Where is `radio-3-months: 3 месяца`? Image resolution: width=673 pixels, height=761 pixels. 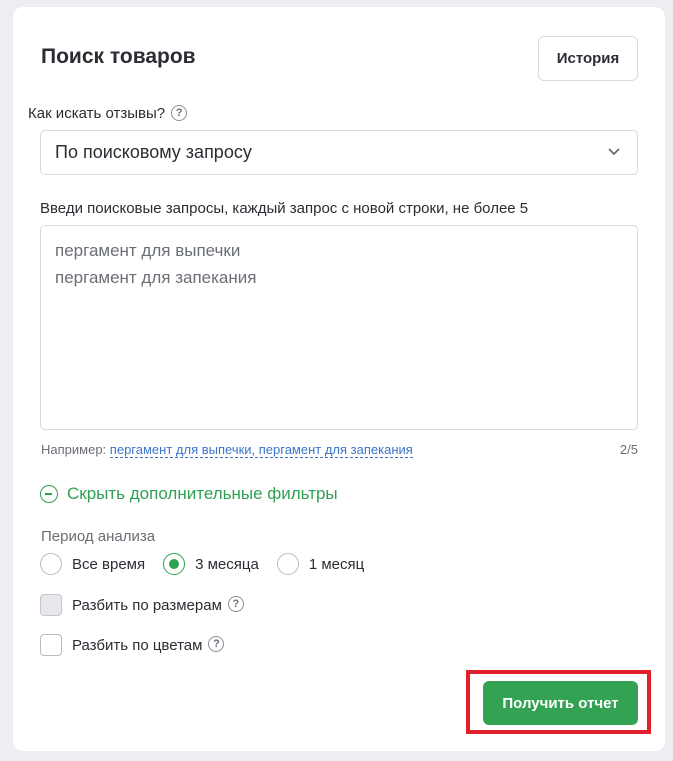
radio-3-months: 3 месяца is located at coordinates (211, 564).